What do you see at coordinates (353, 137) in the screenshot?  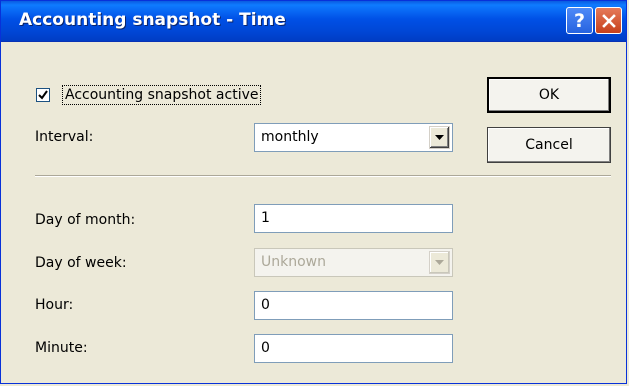 I see `interval-select: monthly` at bounding box center [353, 137].